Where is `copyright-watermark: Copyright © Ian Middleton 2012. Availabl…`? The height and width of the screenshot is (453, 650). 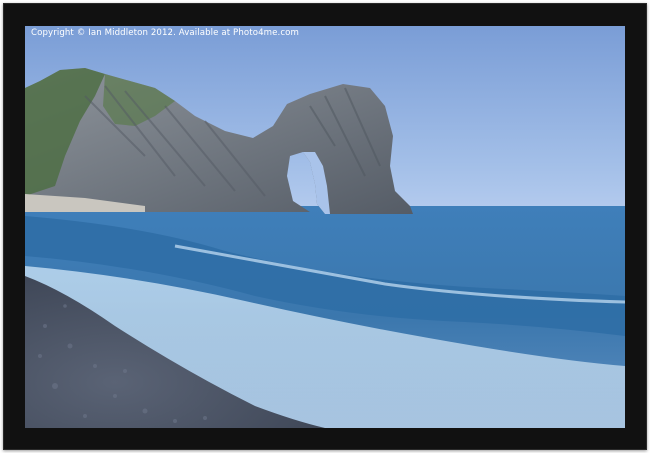
copyright-watermark: Copyright © Ian Middleton 2012. Availabl… is located at coordinates (165, 33).